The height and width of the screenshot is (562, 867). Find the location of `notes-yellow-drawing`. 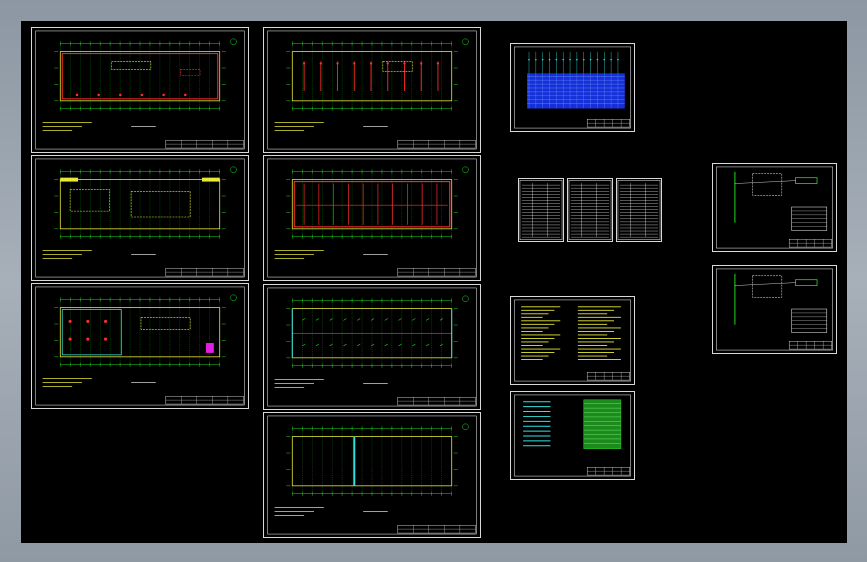

notes-yellow-drawing is located at coordinates (572, 340).